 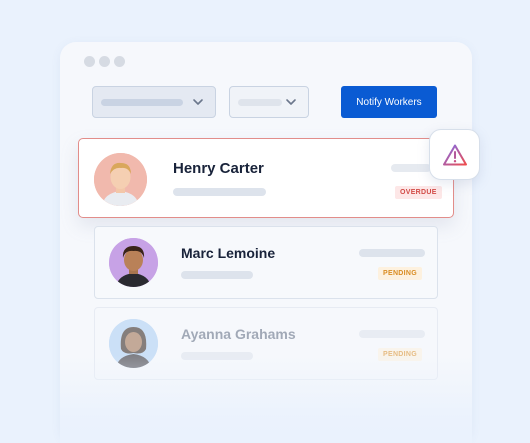 I want to click on worker-name: Marc Lemoine, so click(x=228, y=253).